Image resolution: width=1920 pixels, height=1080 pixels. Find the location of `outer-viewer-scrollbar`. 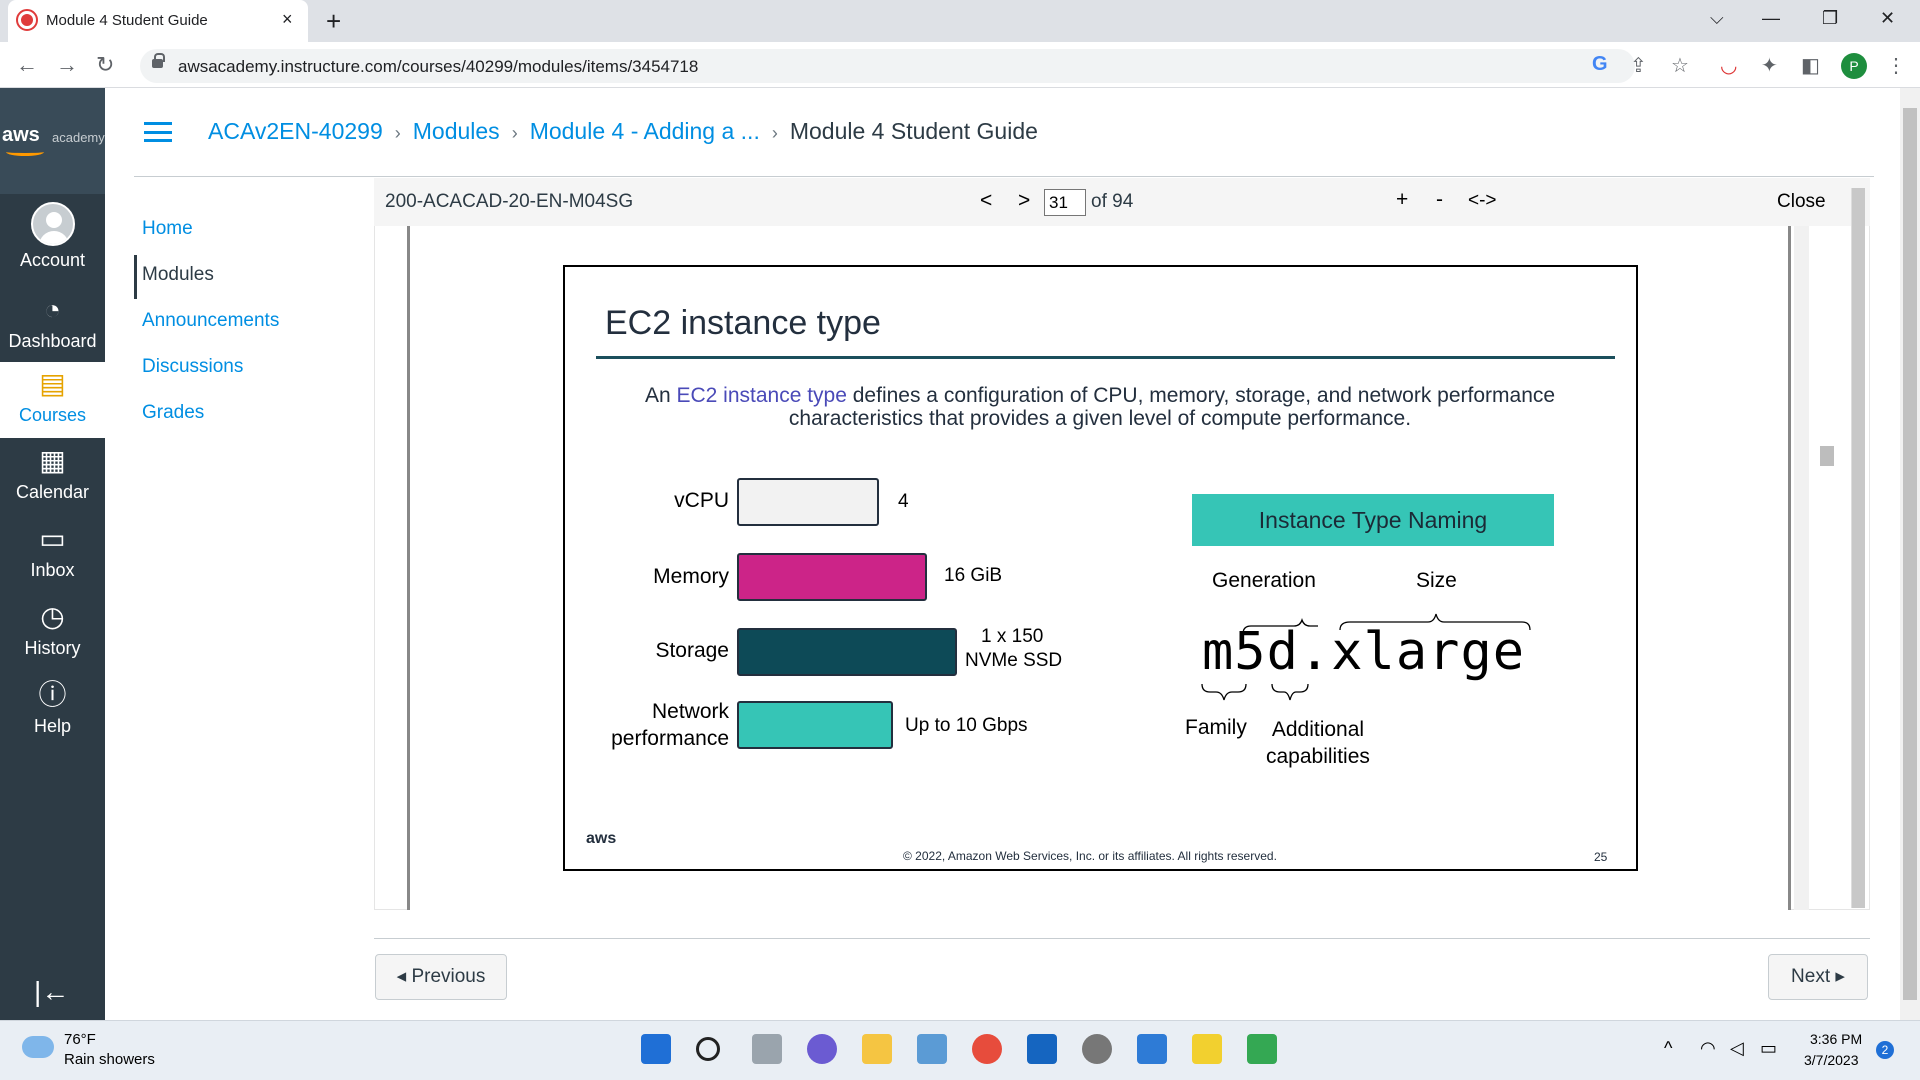

outer-viewer-scrollbar is located at coordinates (1858, 548).